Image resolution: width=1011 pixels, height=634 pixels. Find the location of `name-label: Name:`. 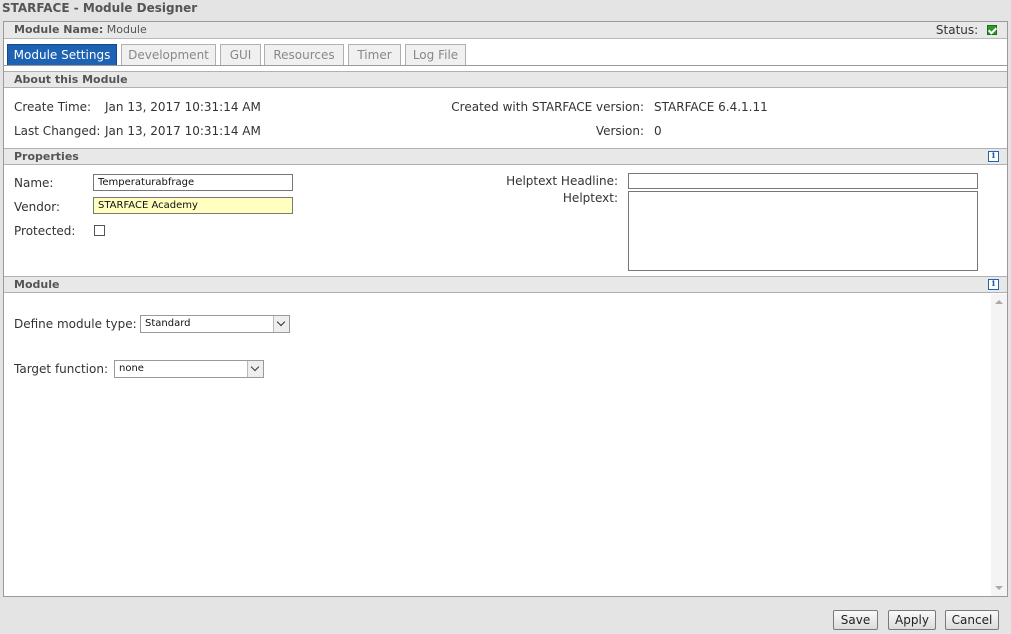

name-label: Name: is located at coordinates (34, 183).